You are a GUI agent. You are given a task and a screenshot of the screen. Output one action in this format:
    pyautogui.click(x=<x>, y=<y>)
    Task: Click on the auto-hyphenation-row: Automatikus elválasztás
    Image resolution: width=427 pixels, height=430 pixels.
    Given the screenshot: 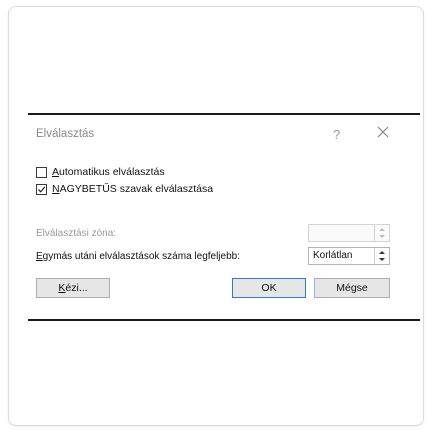 What is the action you would take?
    pyautogui.click(x=100, y=172)
    